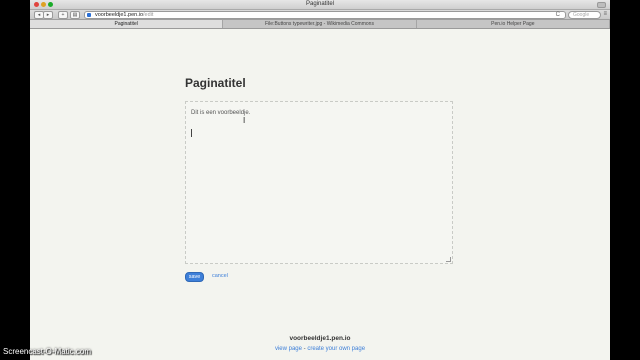 This screenshot has width=640, height=360. I want to click on save-button: save, so click(194, 277).